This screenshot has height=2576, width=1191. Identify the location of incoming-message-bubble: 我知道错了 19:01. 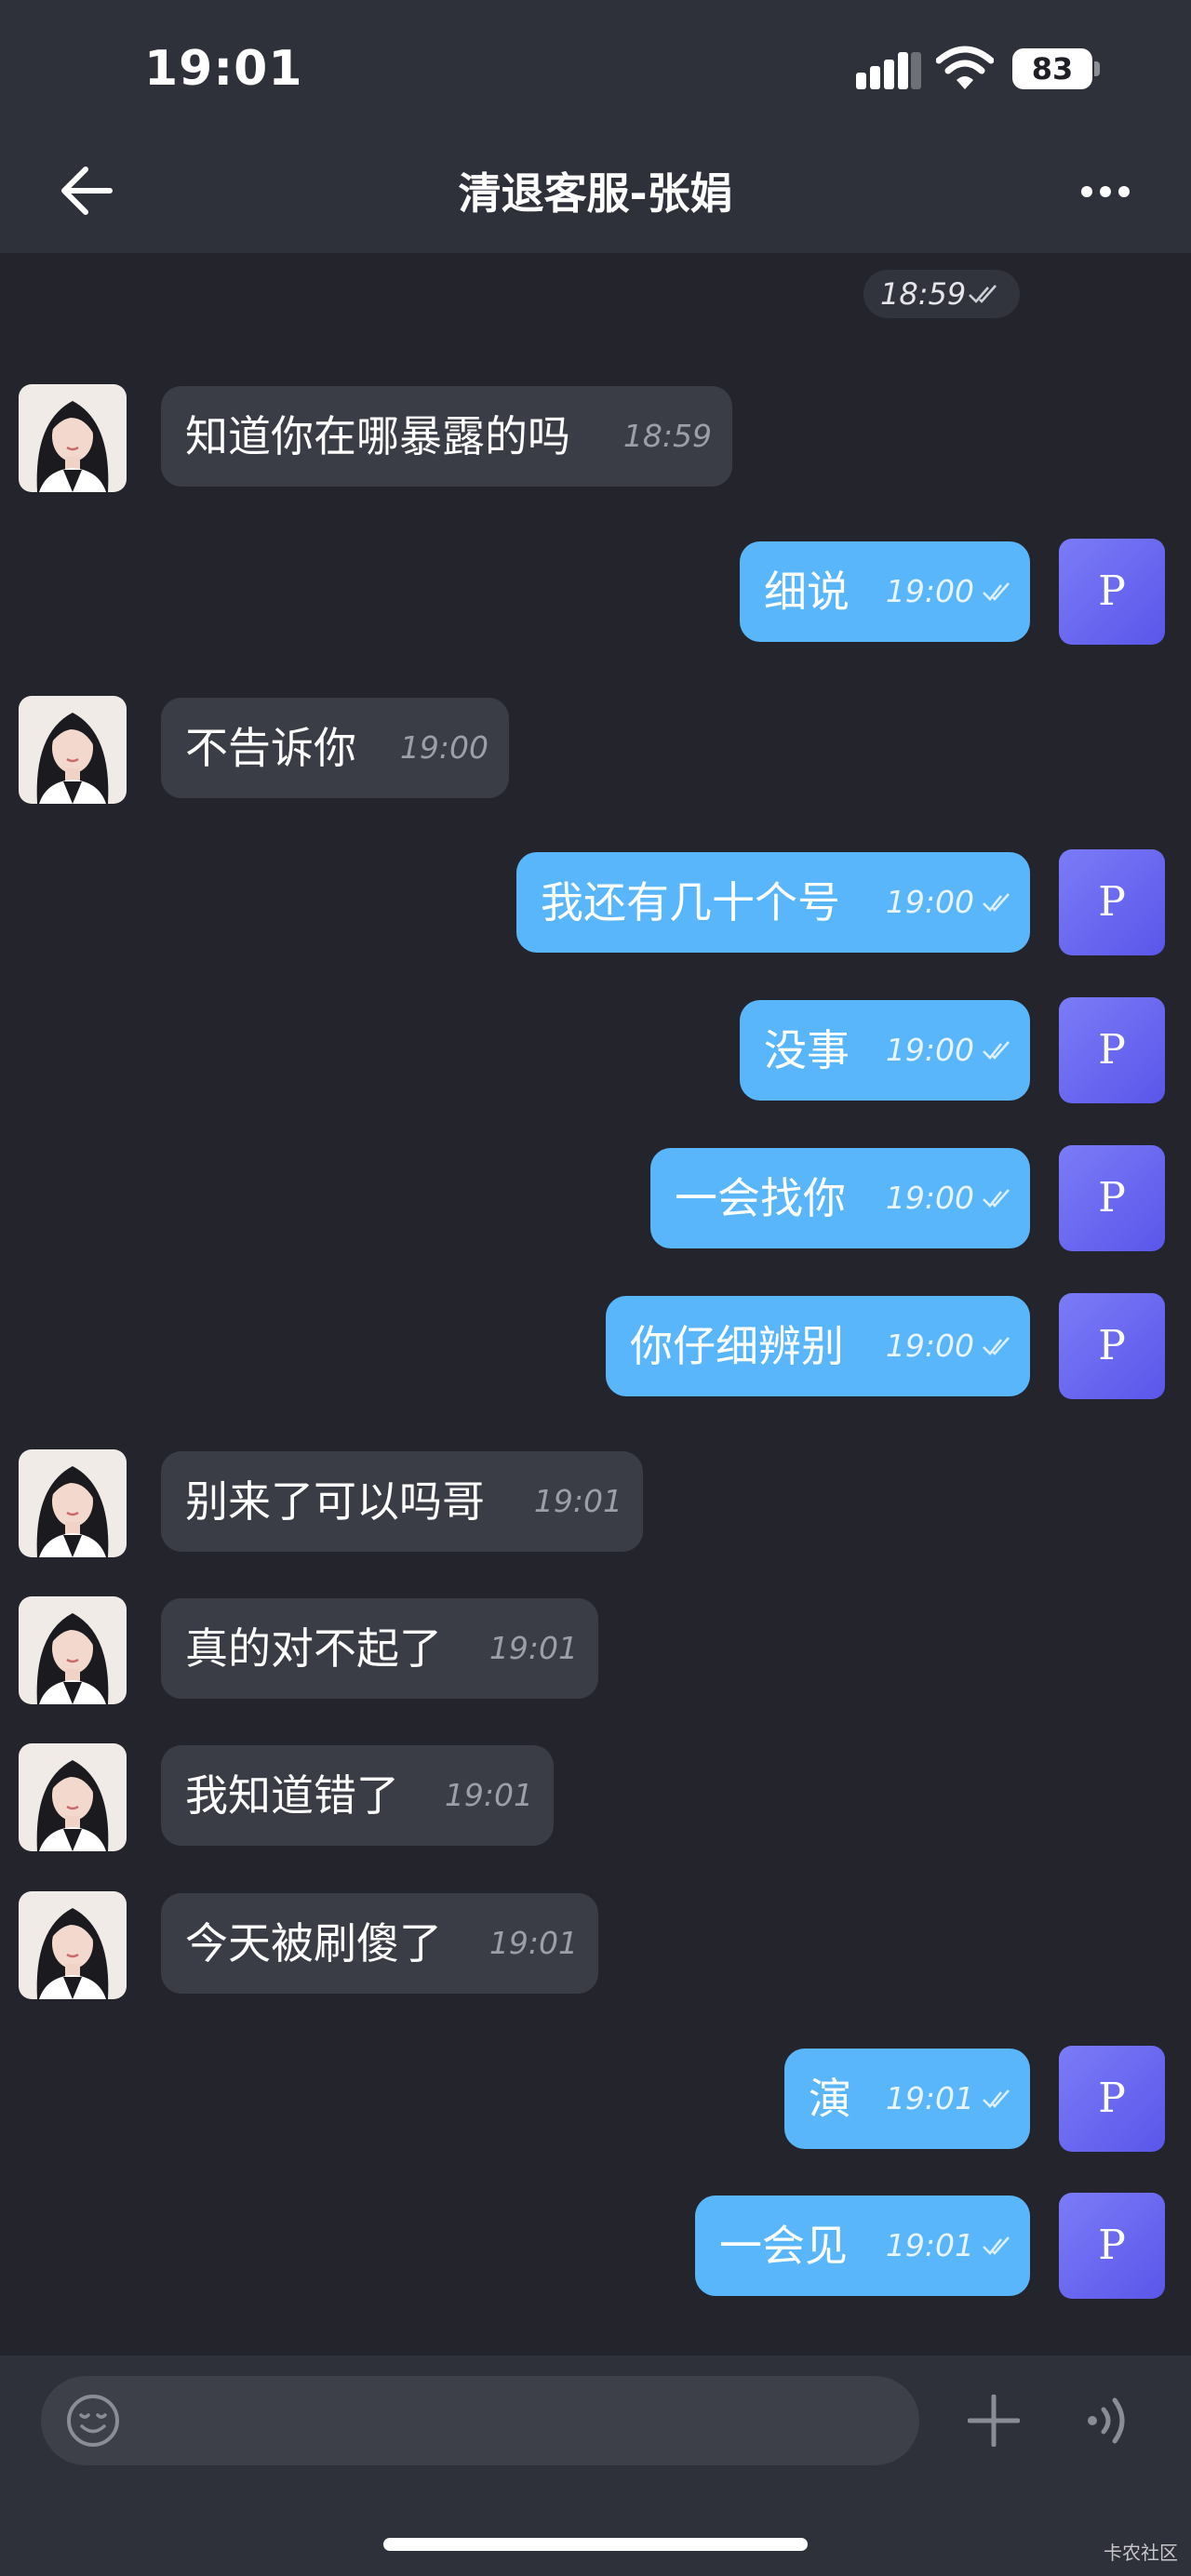
(357, 1795).